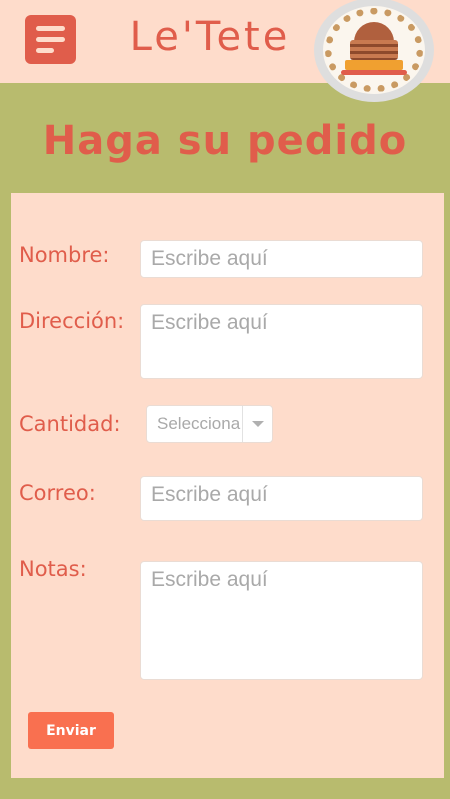  I want to click on chevron-down-icon, so click(257, 424).